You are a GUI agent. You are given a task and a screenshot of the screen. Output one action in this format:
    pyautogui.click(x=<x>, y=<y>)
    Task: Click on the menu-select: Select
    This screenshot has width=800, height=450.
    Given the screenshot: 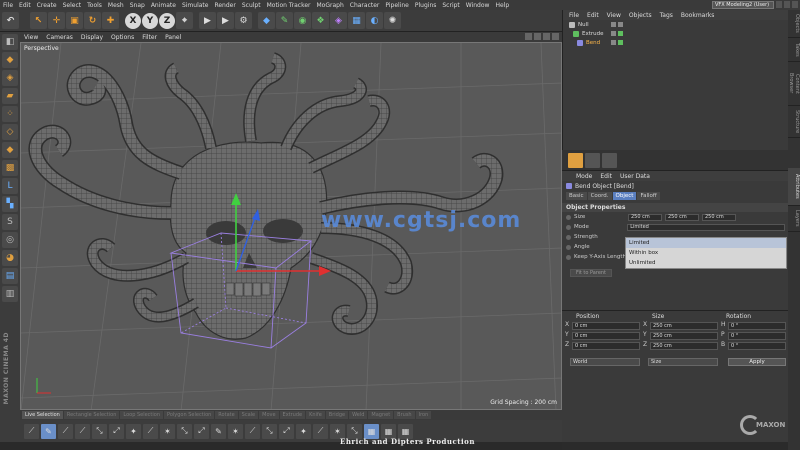 What is the action you would take?
    pyautogui.click(x=72, y=5)
    